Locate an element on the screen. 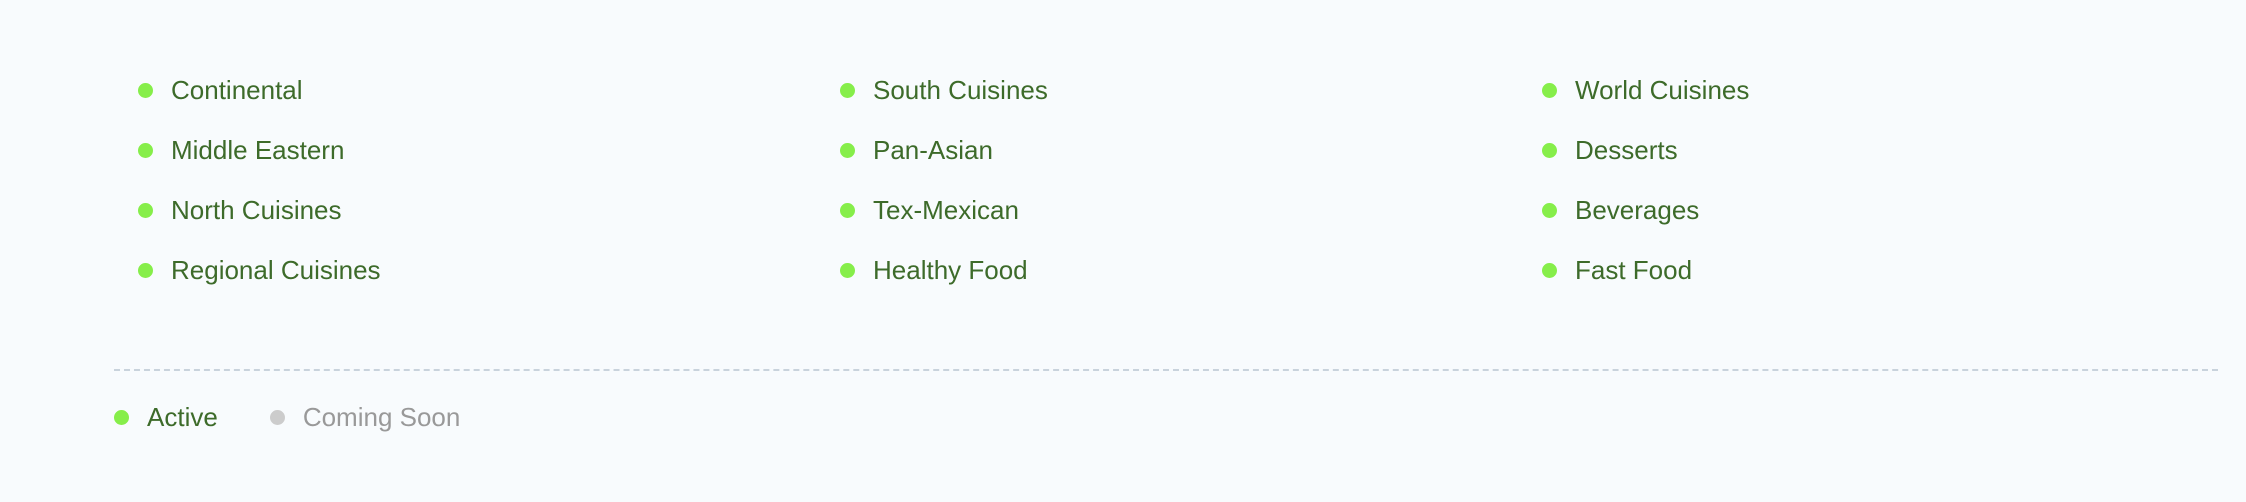 The height and width of the screenshot is (502, 2246). cuisine-label: Regional Cuisines is located at coordinates (276, 269).